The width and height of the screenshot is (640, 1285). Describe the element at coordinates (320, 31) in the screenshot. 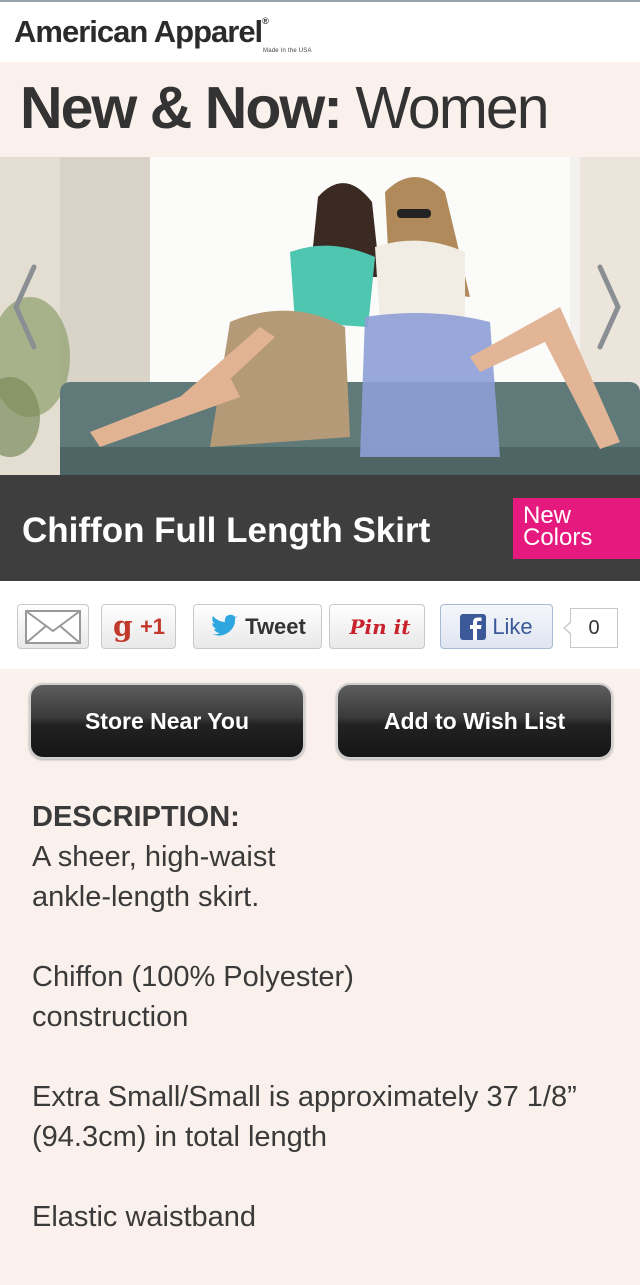

I see `site-header: American Apparel® Made In the USA` at that location.